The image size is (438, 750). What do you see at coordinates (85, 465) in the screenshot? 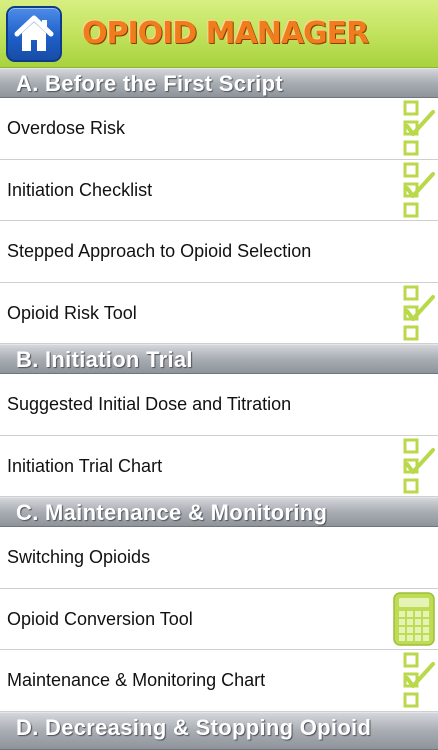
I see `list-item-label: Initiation Trial Chart` at bounding box center [85, 465].